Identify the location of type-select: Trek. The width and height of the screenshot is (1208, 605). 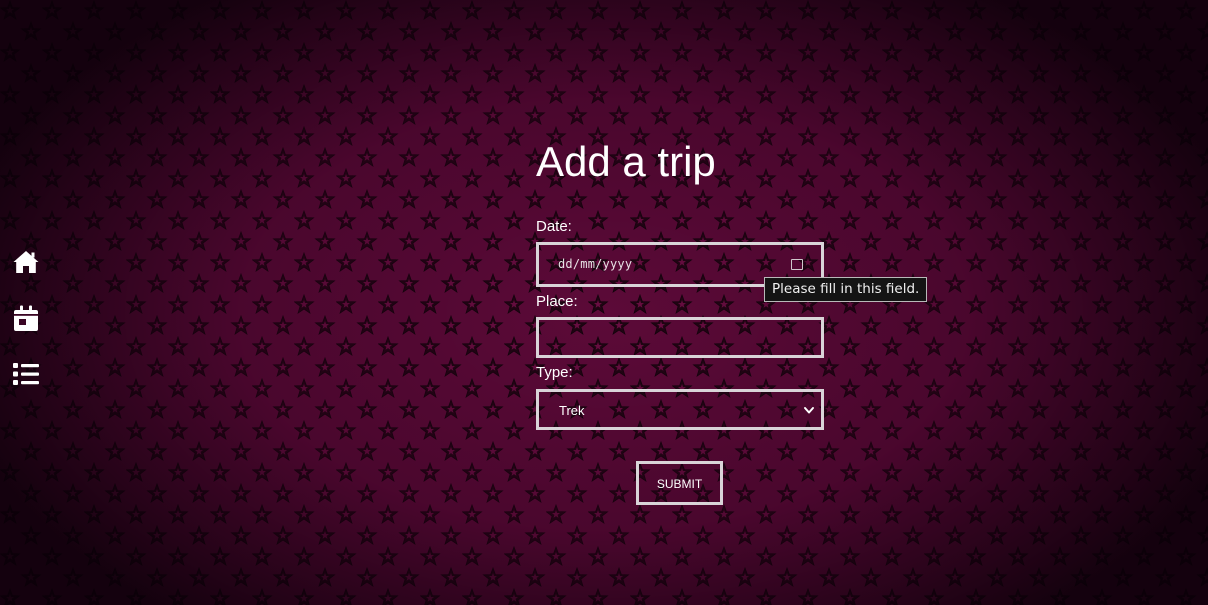
(680, 409).